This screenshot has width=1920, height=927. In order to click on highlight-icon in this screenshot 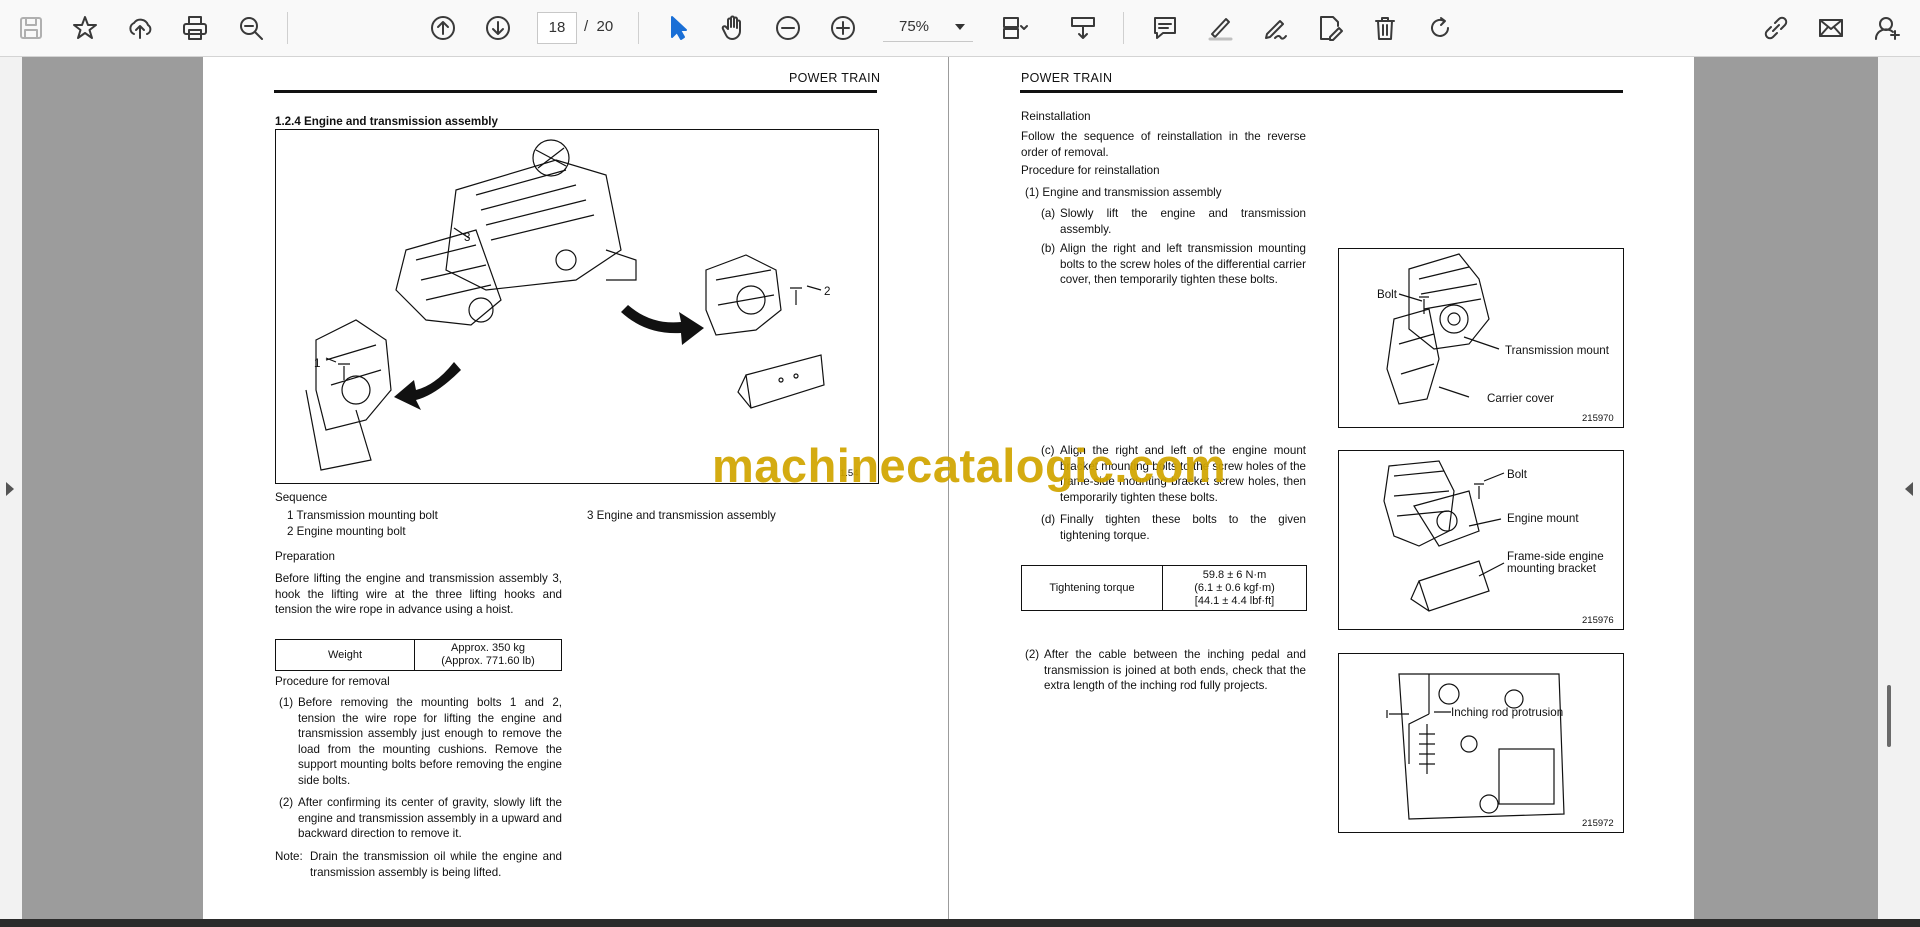, I will do `click(1220, 28)`.